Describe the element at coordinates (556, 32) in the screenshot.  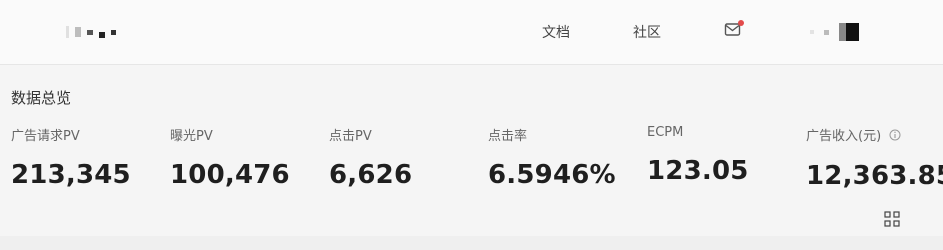
I see `nav-docs-link: 文档` at that location.